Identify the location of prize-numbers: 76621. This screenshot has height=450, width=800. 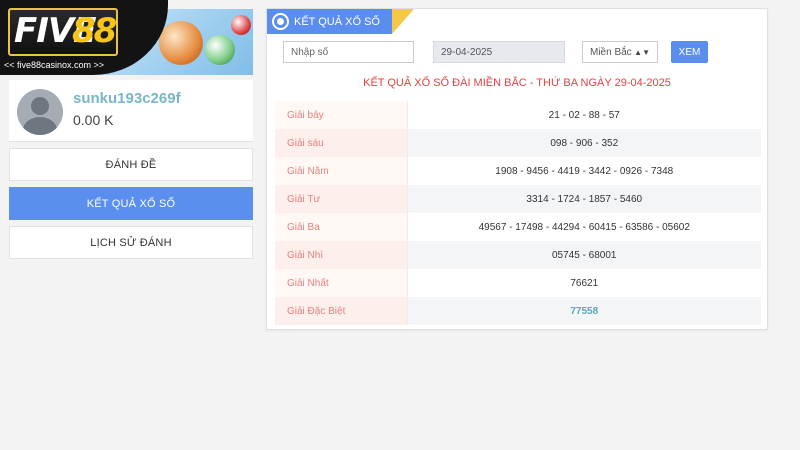
(584, 283).